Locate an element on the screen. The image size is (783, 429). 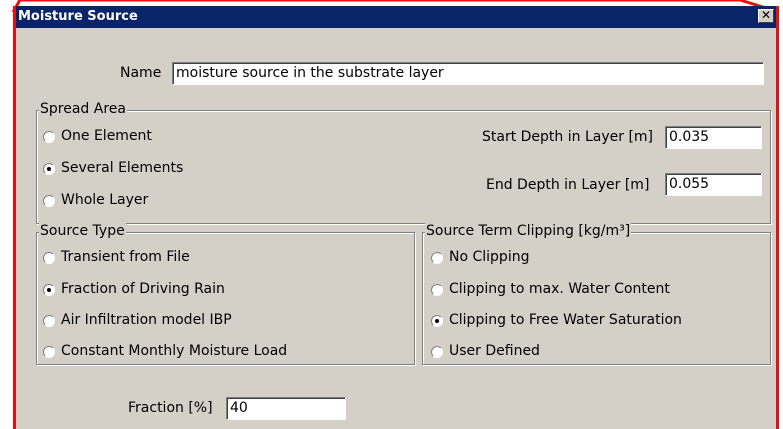
radio-label: Air Infiltration model IBP is located at coordinates (146, 320).